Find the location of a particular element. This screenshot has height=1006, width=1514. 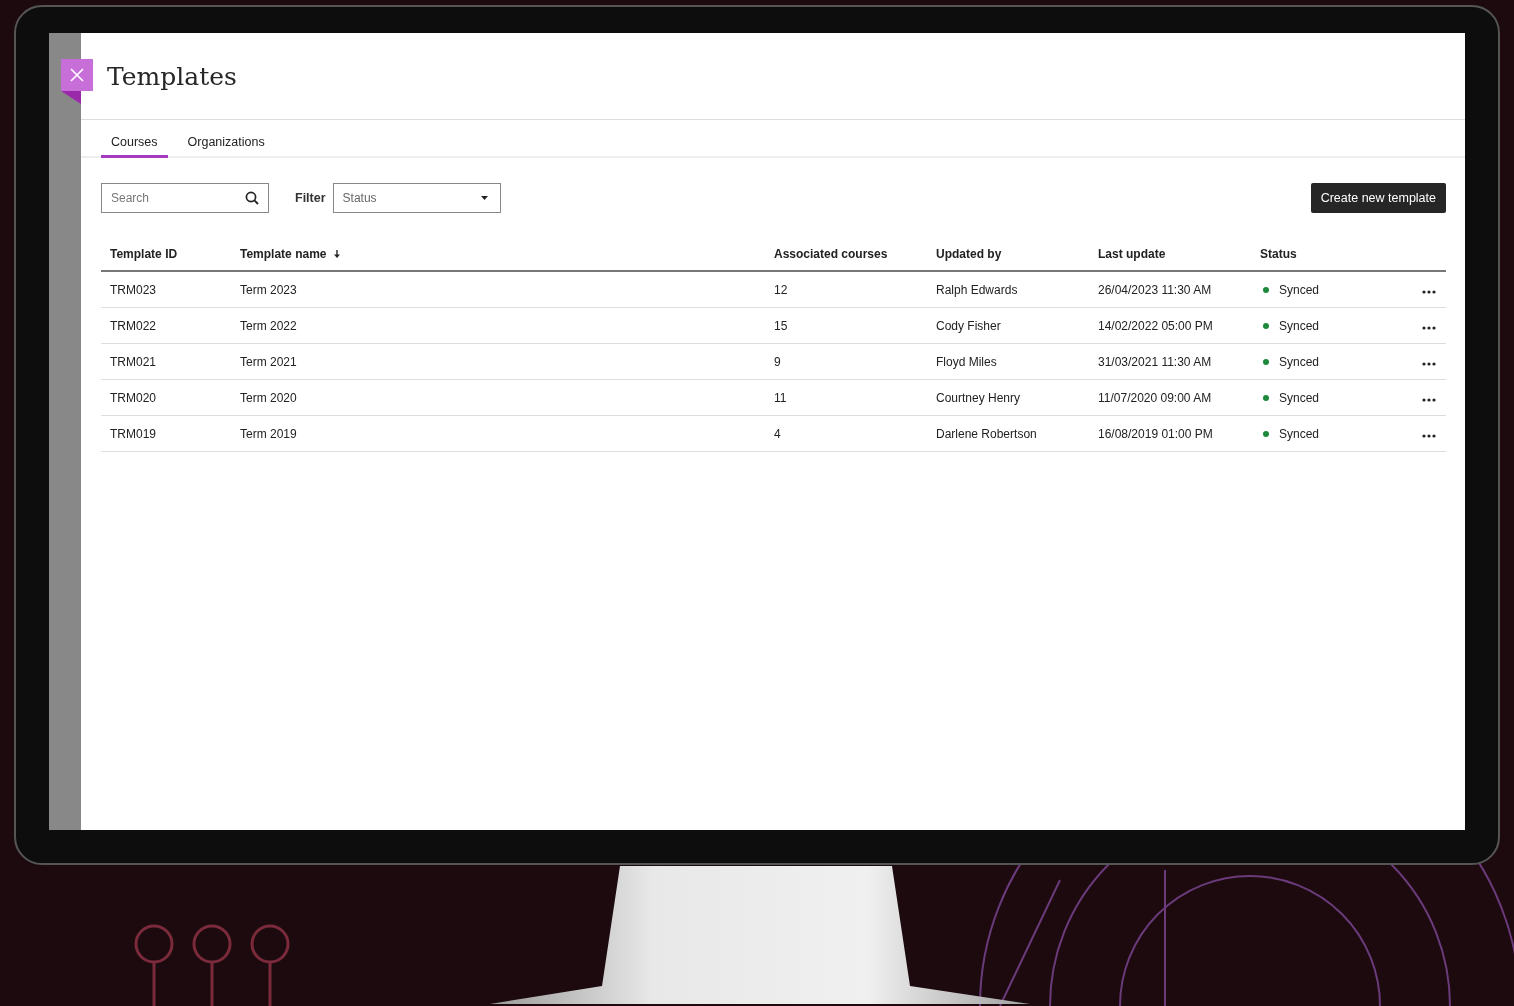

table-cell: 11/07/2020 09:00 AM is located at coordinates (1155, 397).